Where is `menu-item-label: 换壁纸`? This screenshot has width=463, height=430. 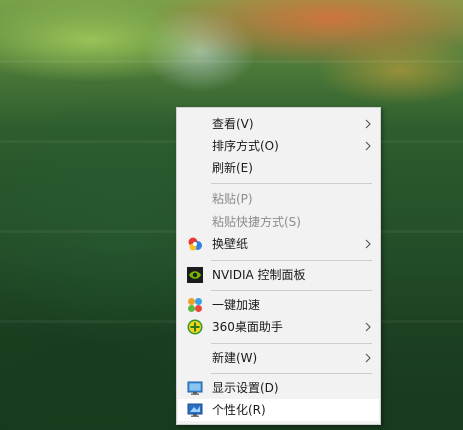
menu-item-label: 换壁纸 is located at coordinates (230, 244).